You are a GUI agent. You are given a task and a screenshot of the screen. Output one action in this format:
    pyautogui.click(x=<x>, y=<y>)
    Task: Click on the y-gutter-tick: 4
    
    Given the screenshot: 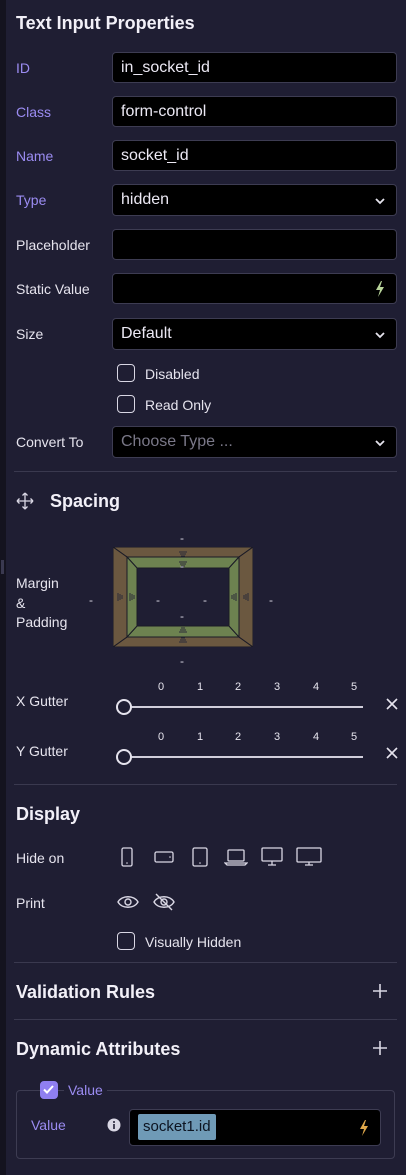 What is the action you would take?
    pyautogui.click(x=316, y=737)
    